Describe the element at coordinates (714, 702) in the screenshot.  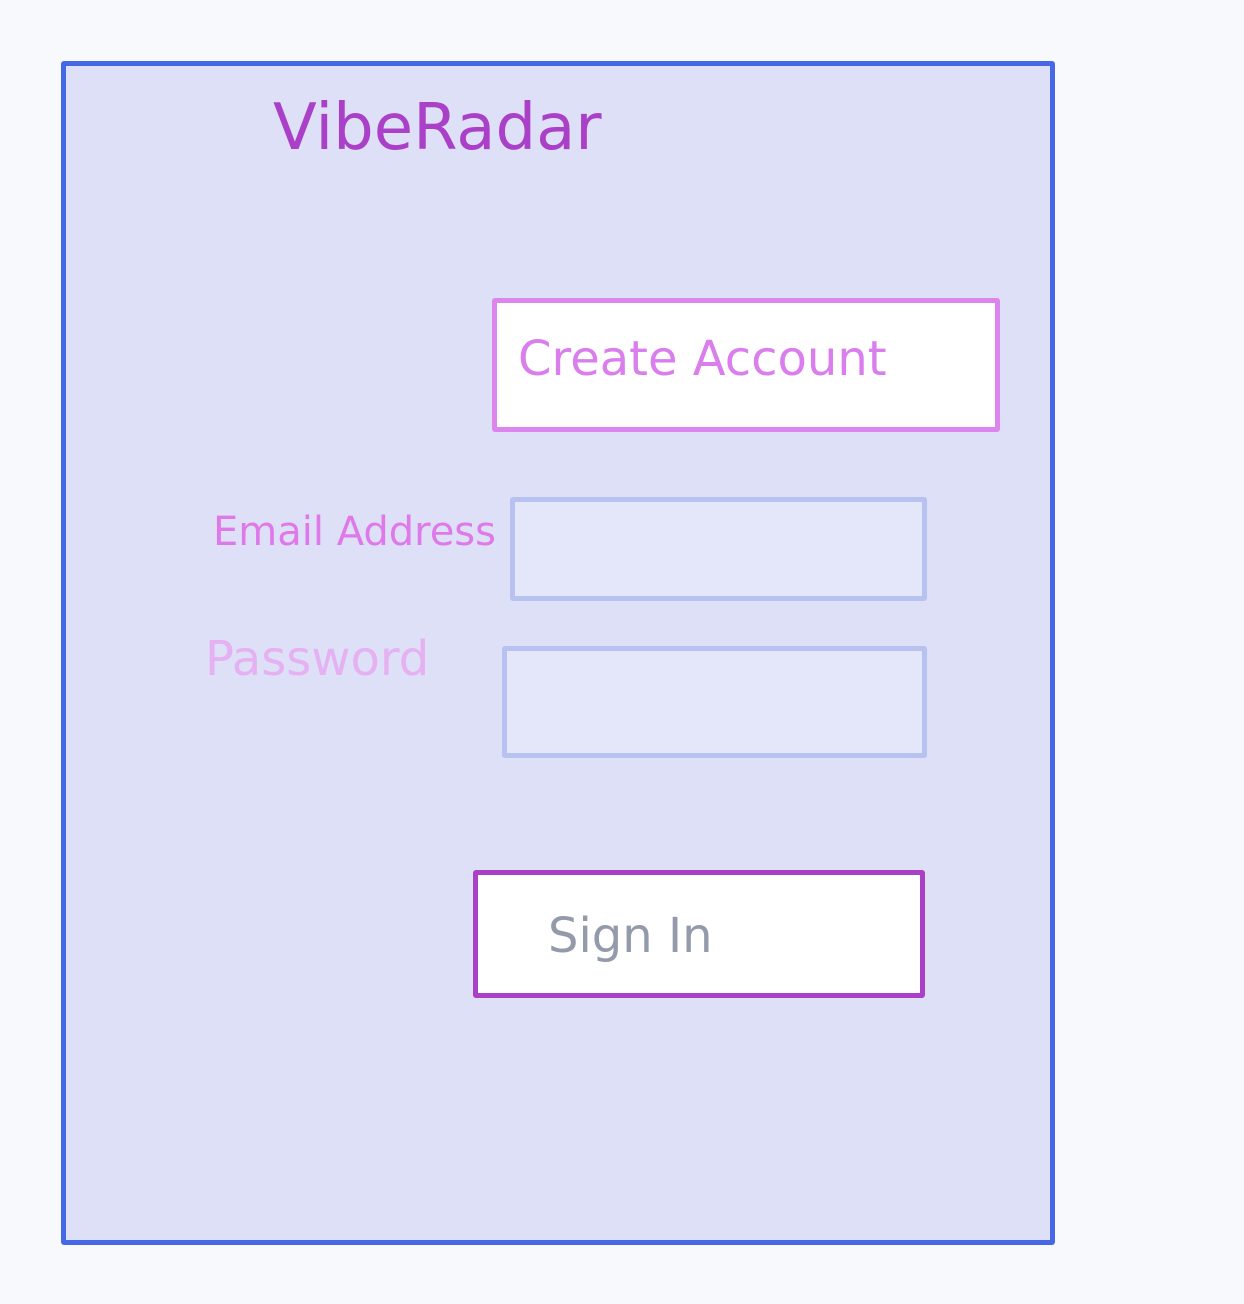
I see `password-field` at that location.